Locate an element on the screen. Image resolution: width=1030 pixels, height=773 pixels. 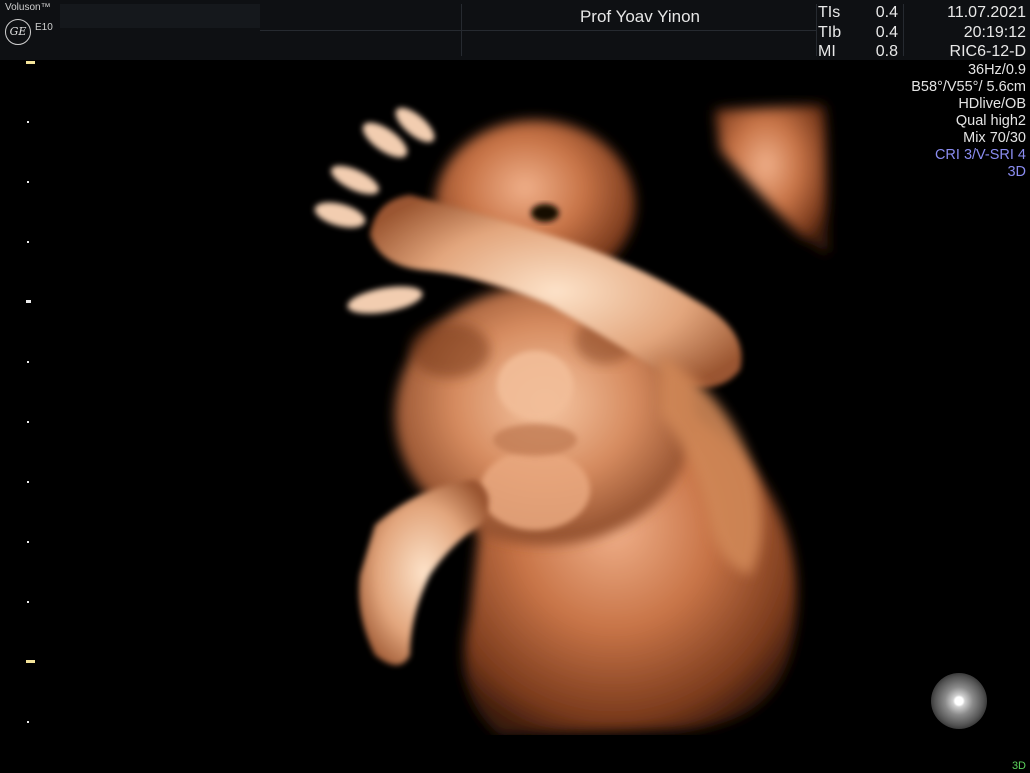
ear-region is located at coordinates (545, 213).